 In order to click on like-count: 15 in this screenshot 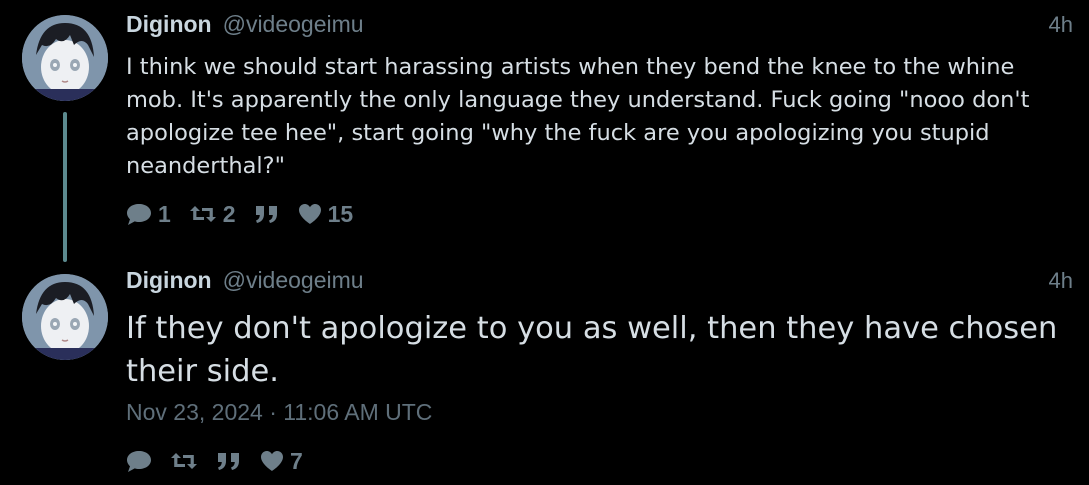, I will do `click(340, 213)`.